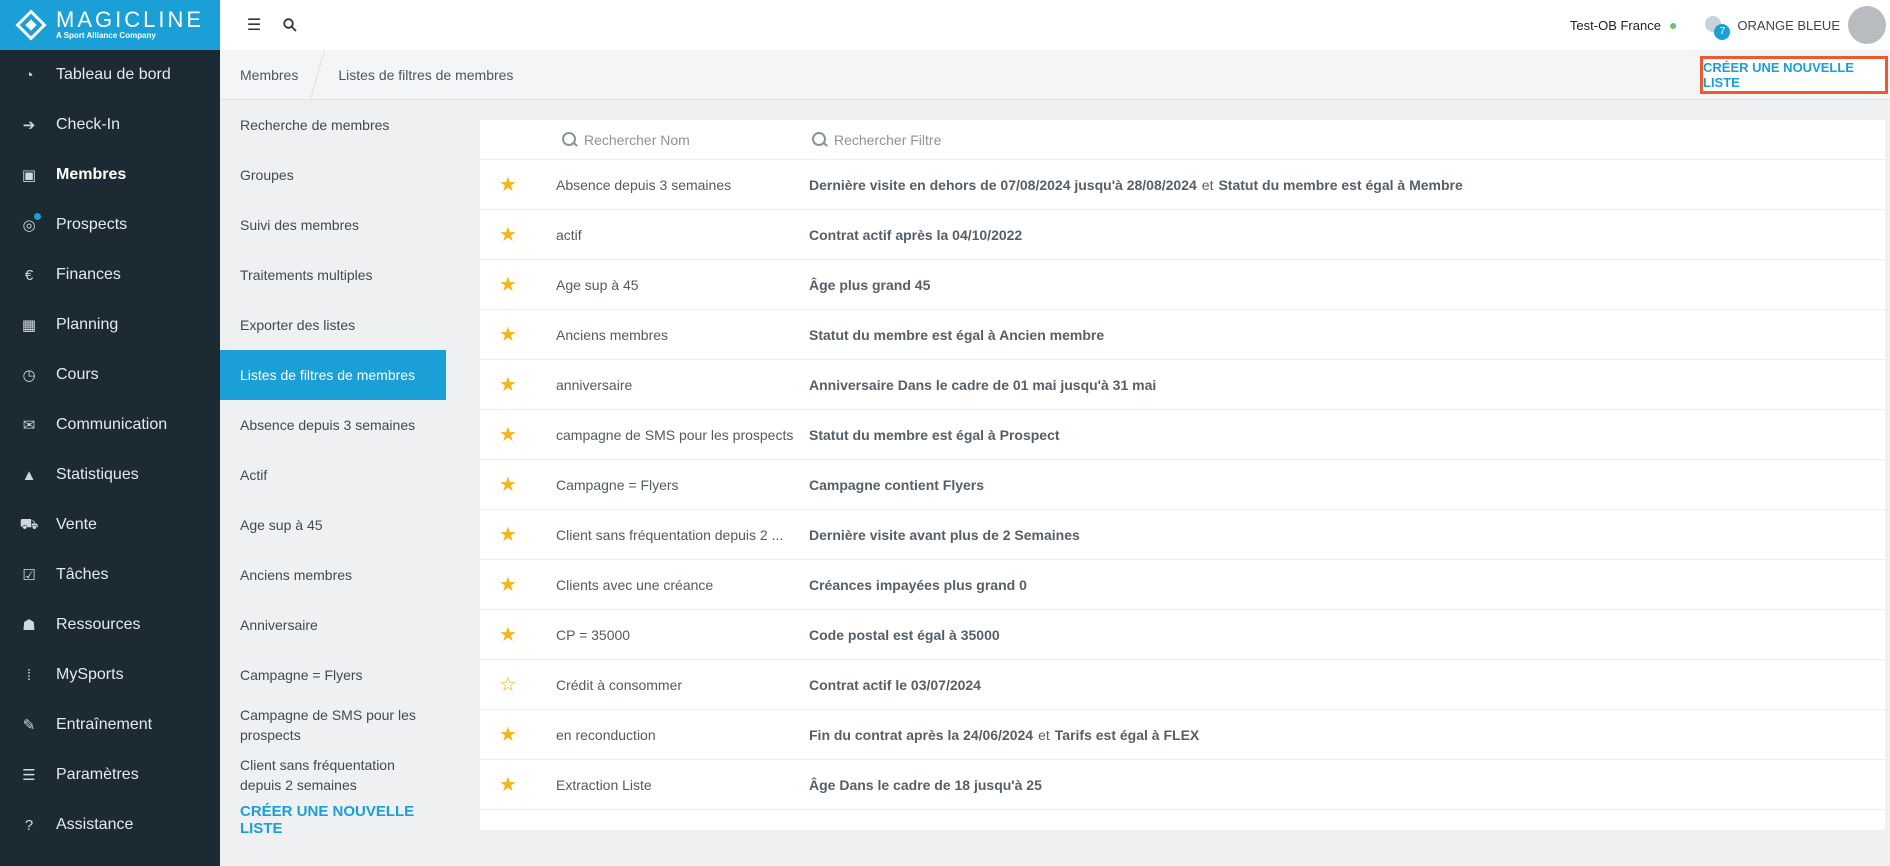 Image resolution: width=1890 pixels, height=866 pixels. Describe the element at coordinates (934, 435) in the screenshot. I see `list-filter: Statut du membre est égal à Prospect` at that location.